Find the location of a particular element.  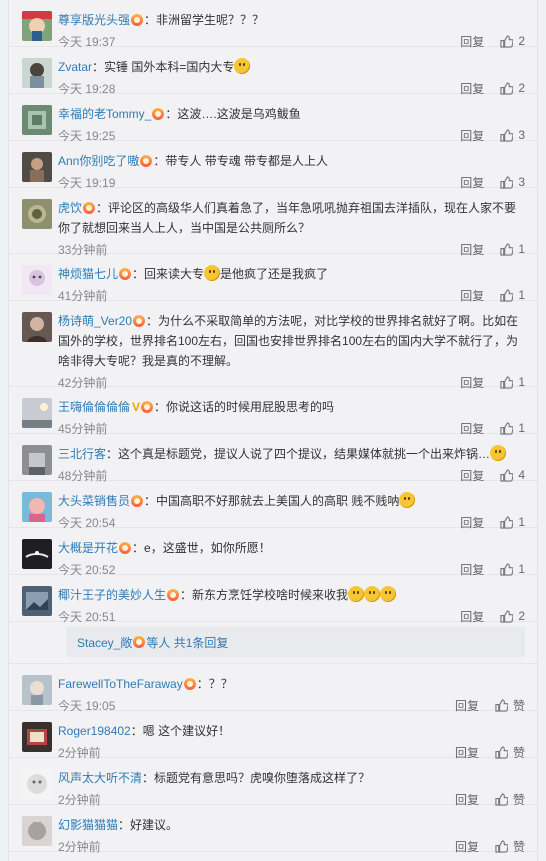

username: 虎饮 is located at coordinates (70, 208).